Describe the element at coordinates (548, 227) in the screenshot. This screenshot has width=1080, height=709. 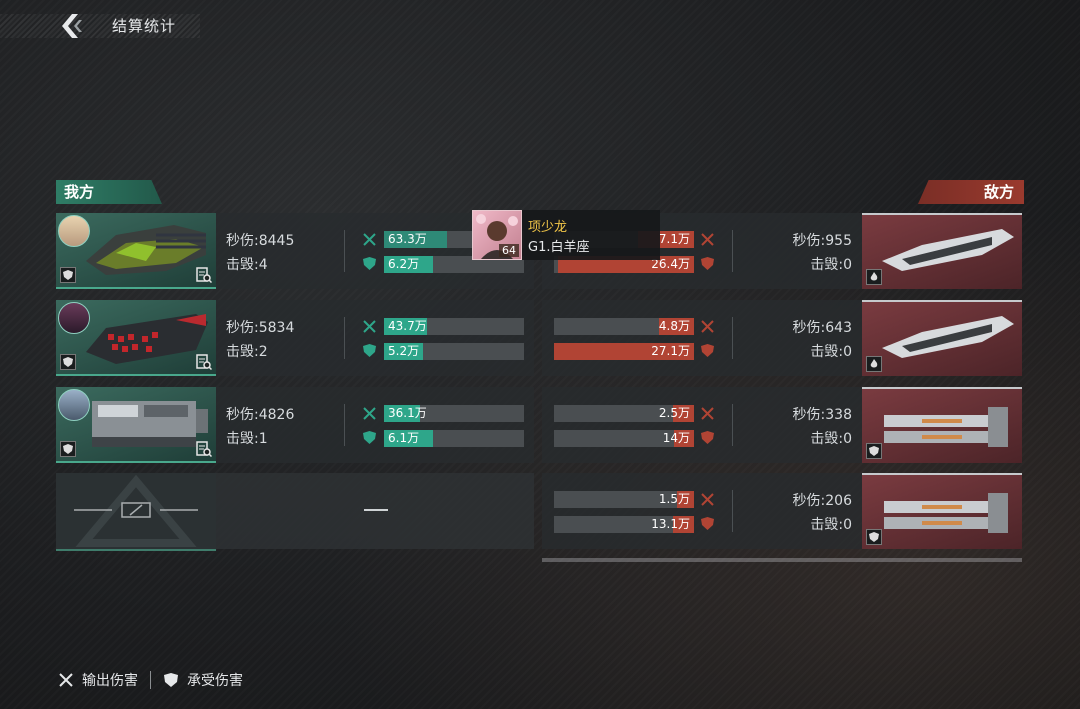
I see `captain-name: 项少龙` at that location.